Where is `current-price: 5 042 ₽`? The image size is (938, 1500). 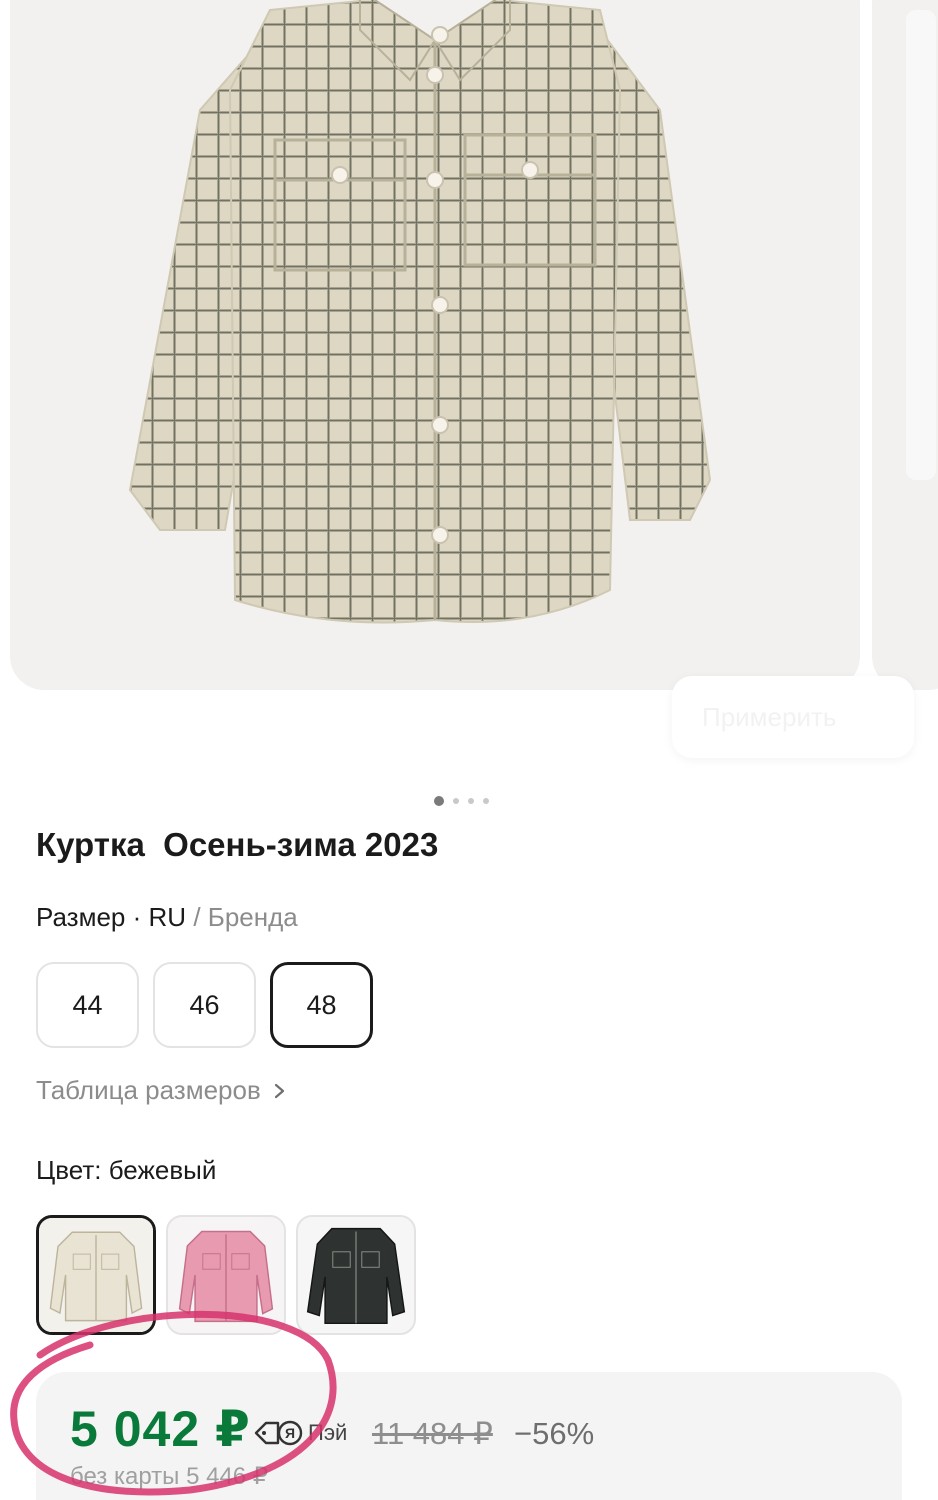 current-price: 5 042 ₽ is located at coordinates (160, 1429).